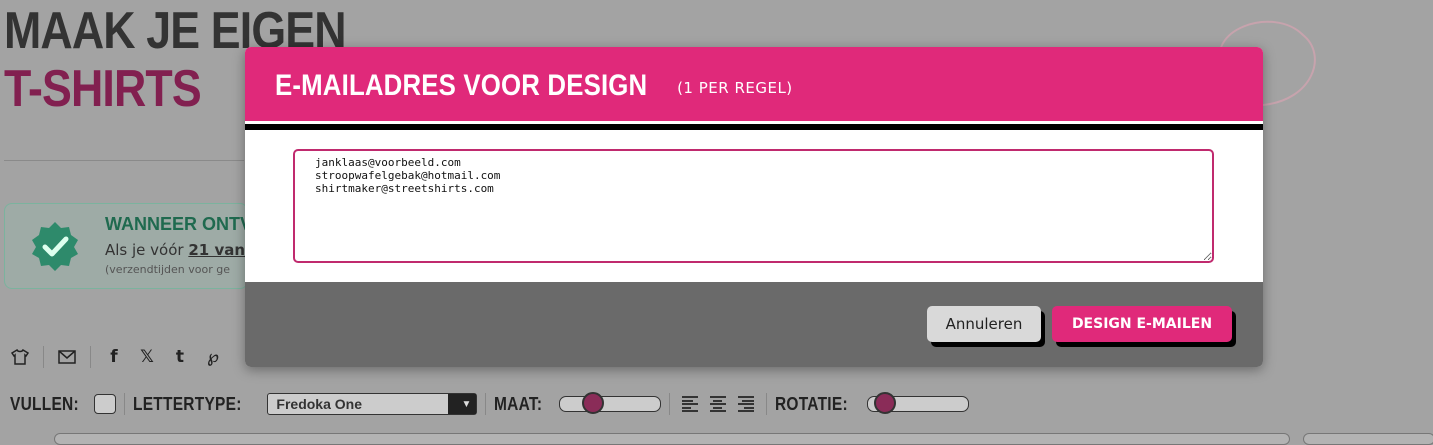  I want to click on delivery-text-prefix: Als je vóór, so click(147, 250).